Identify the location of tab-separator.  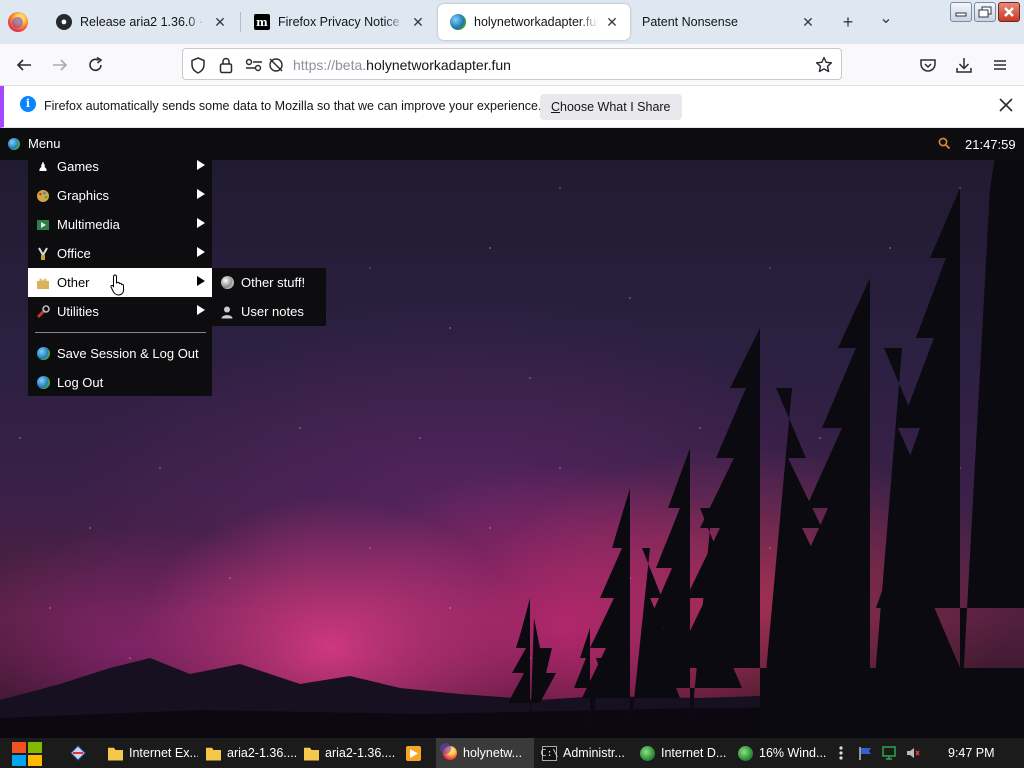
(240, 22).